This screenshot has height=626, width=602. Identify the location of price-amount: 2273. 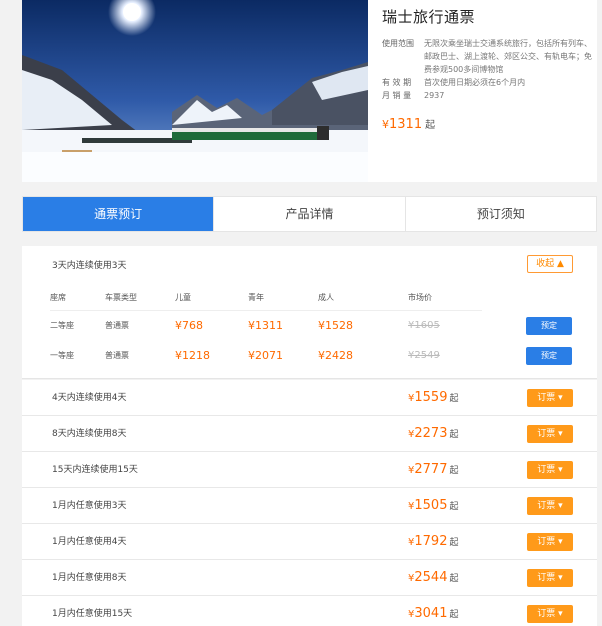
(431, 433).